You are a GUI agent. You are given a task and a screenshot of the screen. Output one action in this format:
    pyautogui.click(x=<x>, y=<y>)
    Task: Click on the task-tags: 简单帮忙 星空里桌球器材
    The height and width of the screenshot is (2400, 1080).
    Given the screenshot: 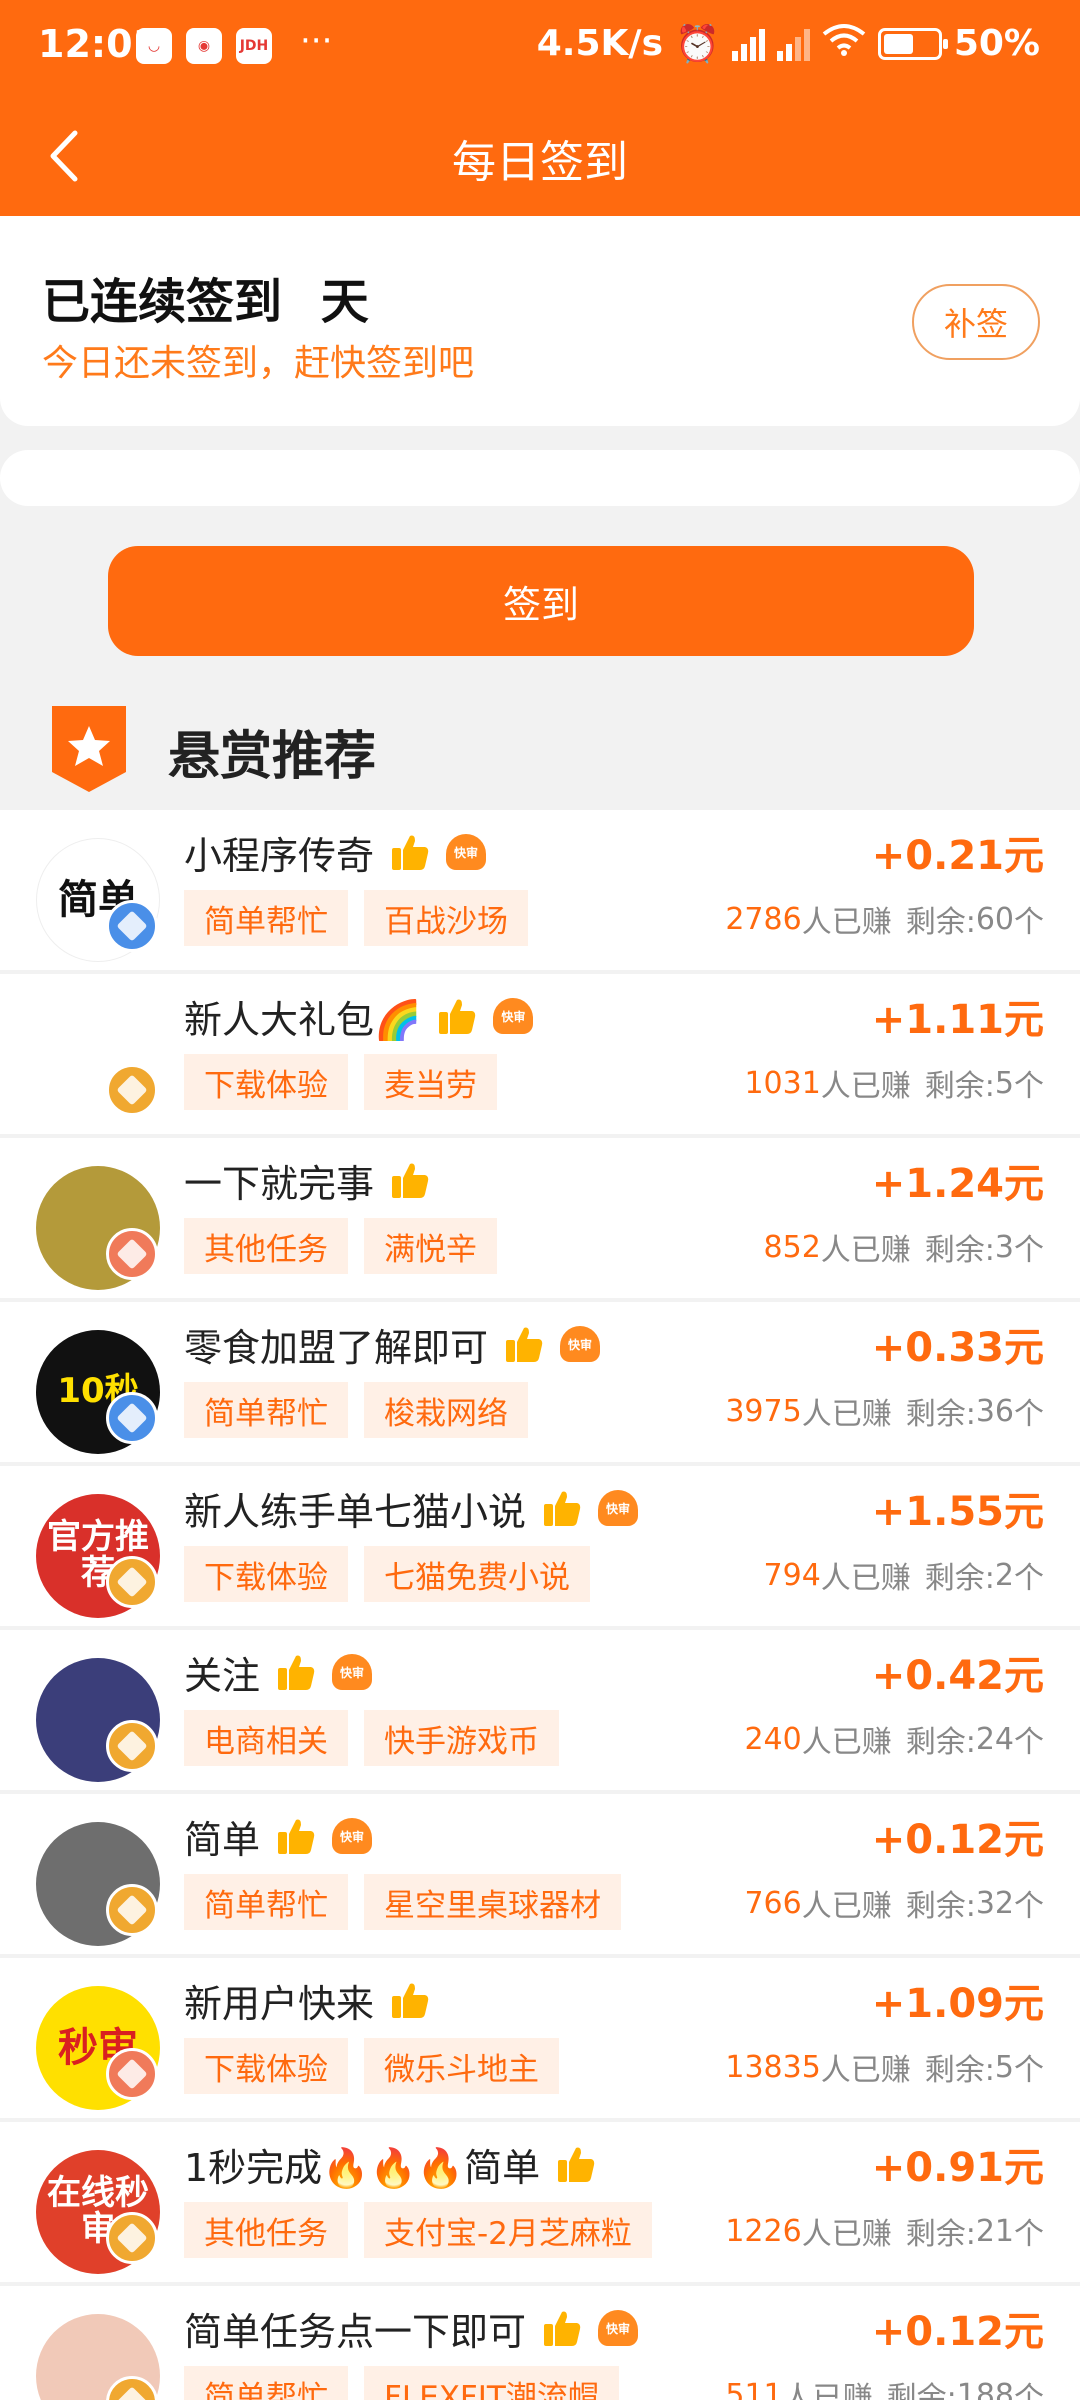 What is the action you would take?
    pyautogui.click(x=402, y=1902)
    